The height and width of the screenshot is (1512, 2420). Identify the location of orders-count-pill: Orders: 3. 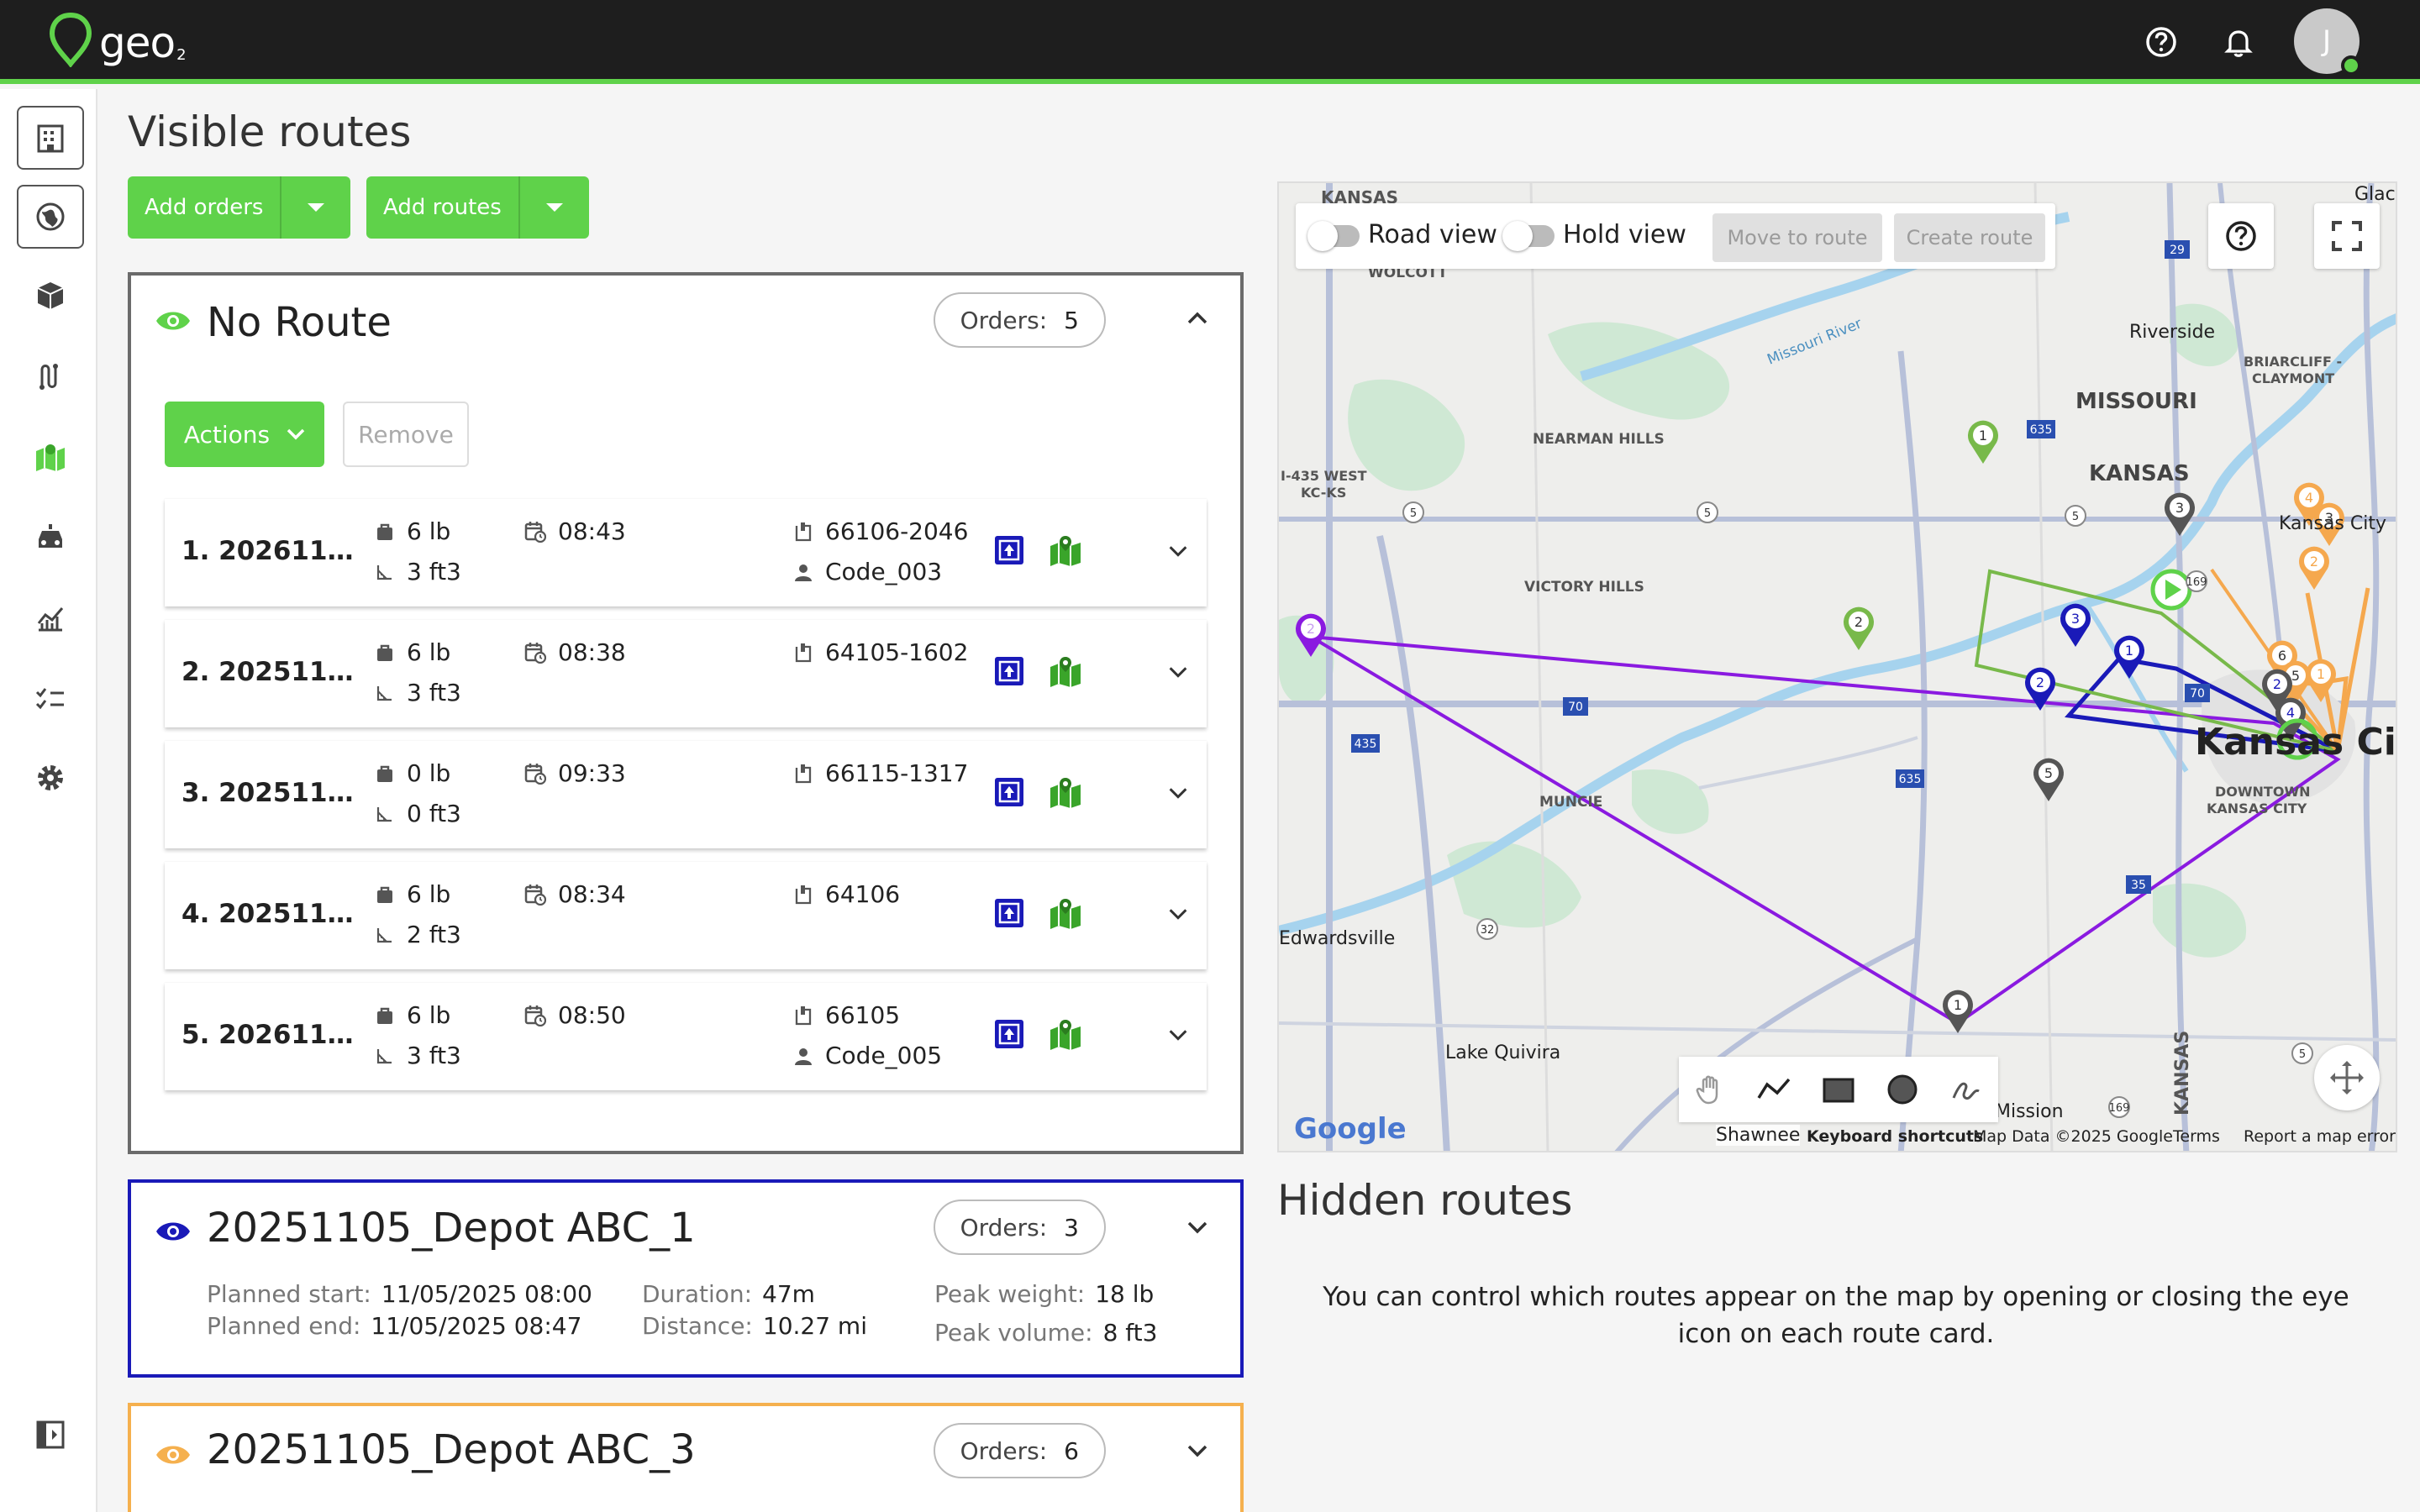
(1020, 1227).